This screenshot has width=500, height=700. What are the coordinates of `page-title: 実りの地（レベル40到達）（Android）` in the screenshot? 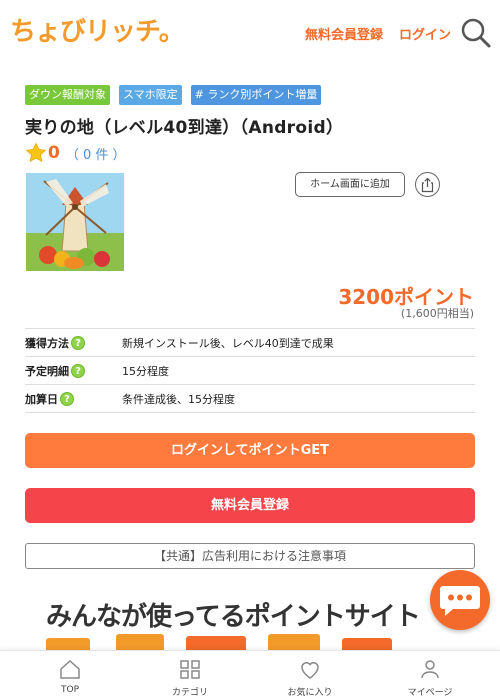 It's located at (184, 128).